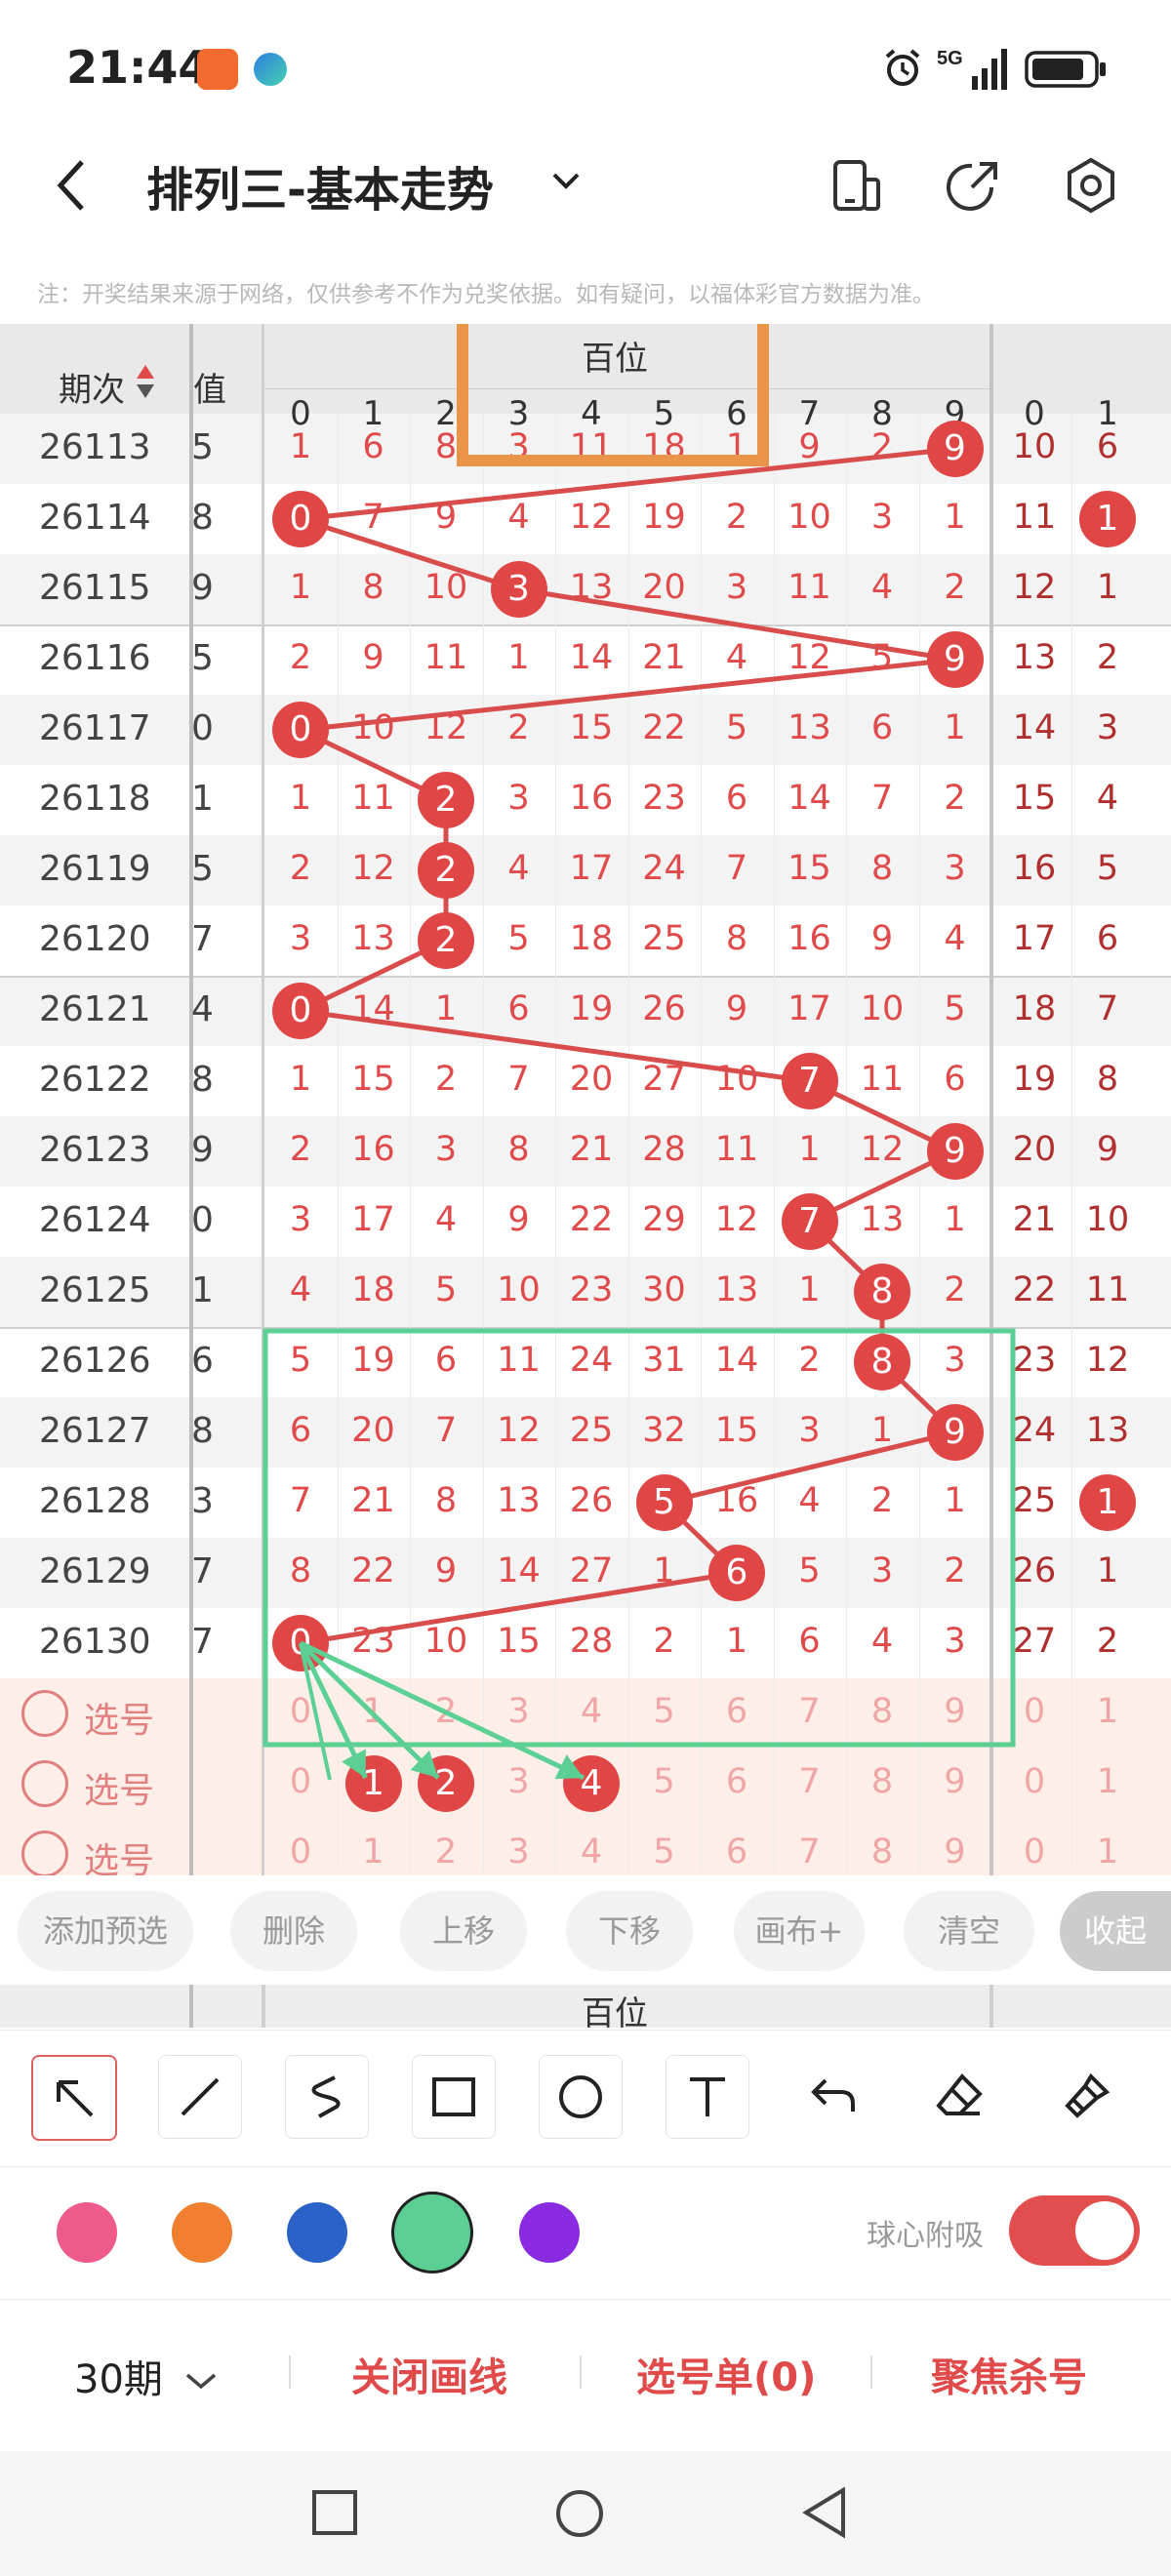  I want to click on svg-text: 5G, so click(950, 58).